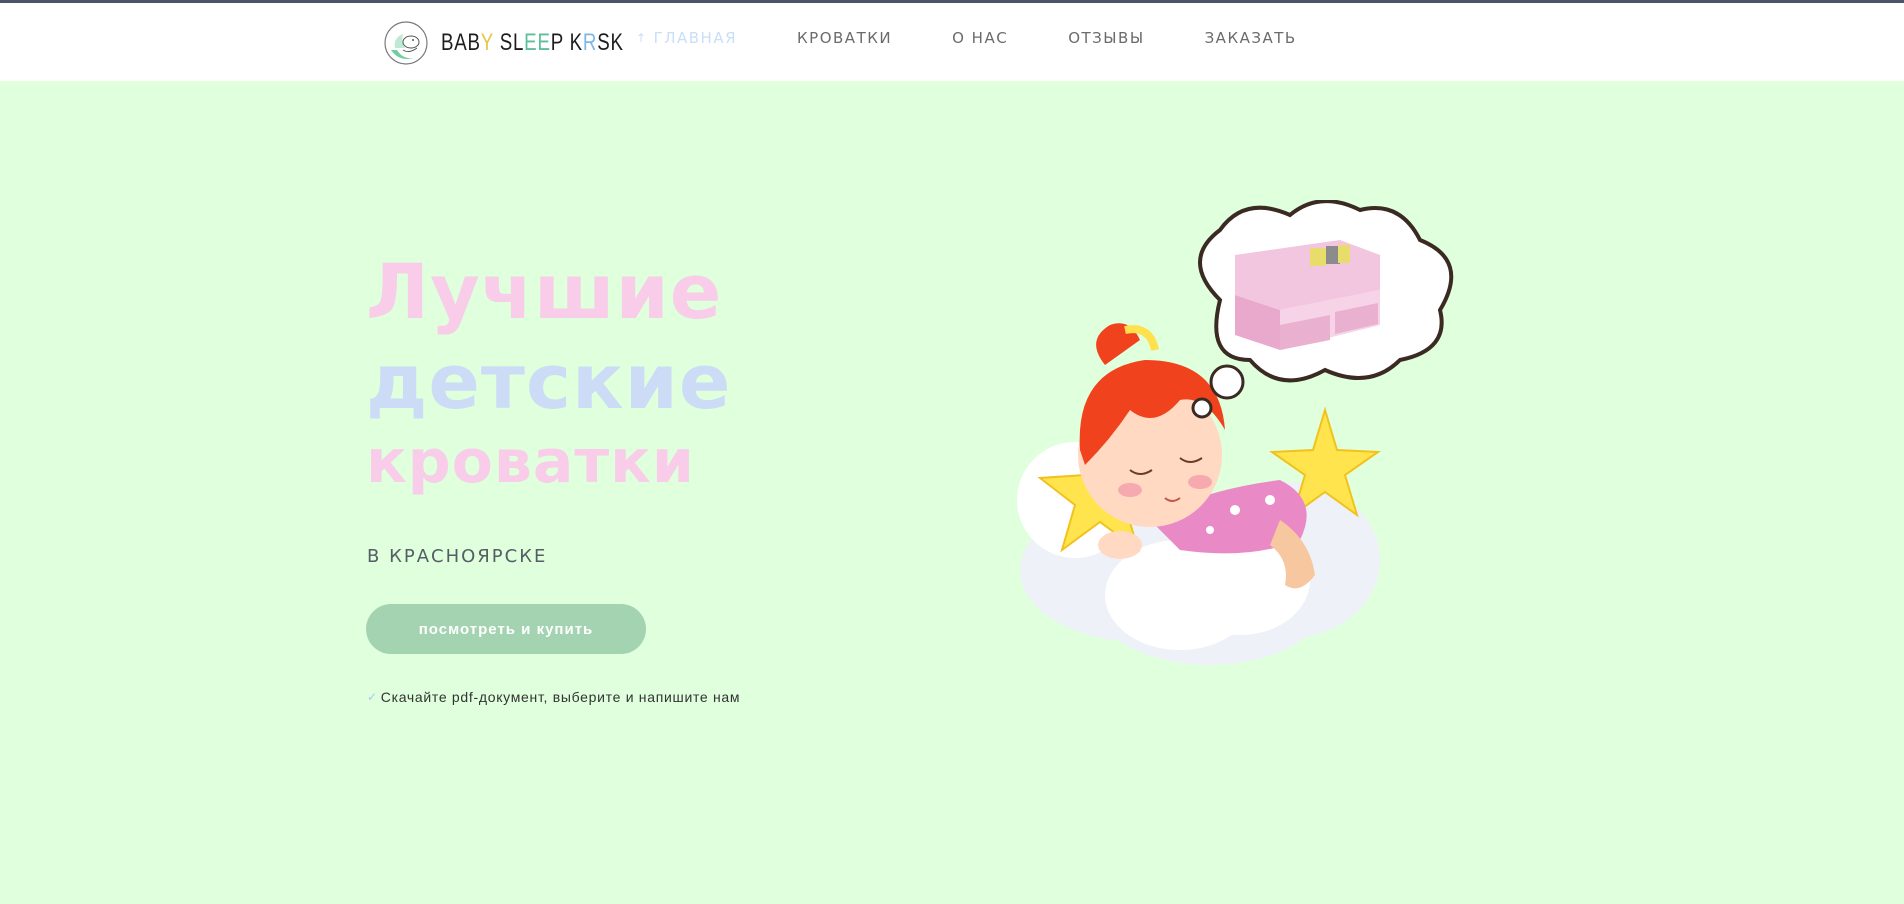 The width and height of the screenshot is (1904, 904). I want to click on nav-item-home: ↑ ГЛАВНАЯ, so click(686, 38).